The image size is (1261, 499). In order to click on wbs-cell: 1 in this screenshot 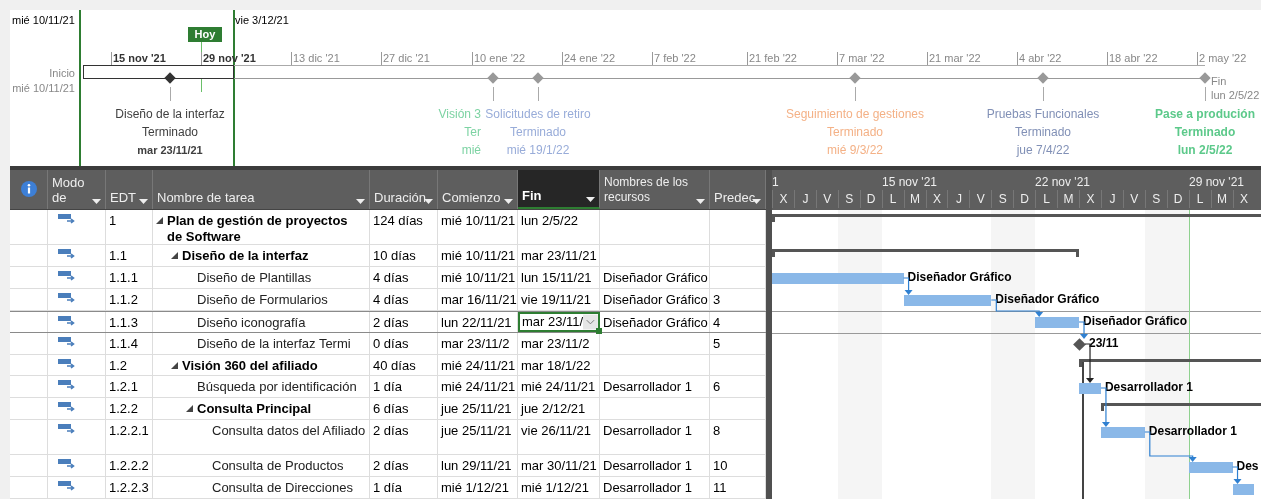, I will do `click(129, 226)`.